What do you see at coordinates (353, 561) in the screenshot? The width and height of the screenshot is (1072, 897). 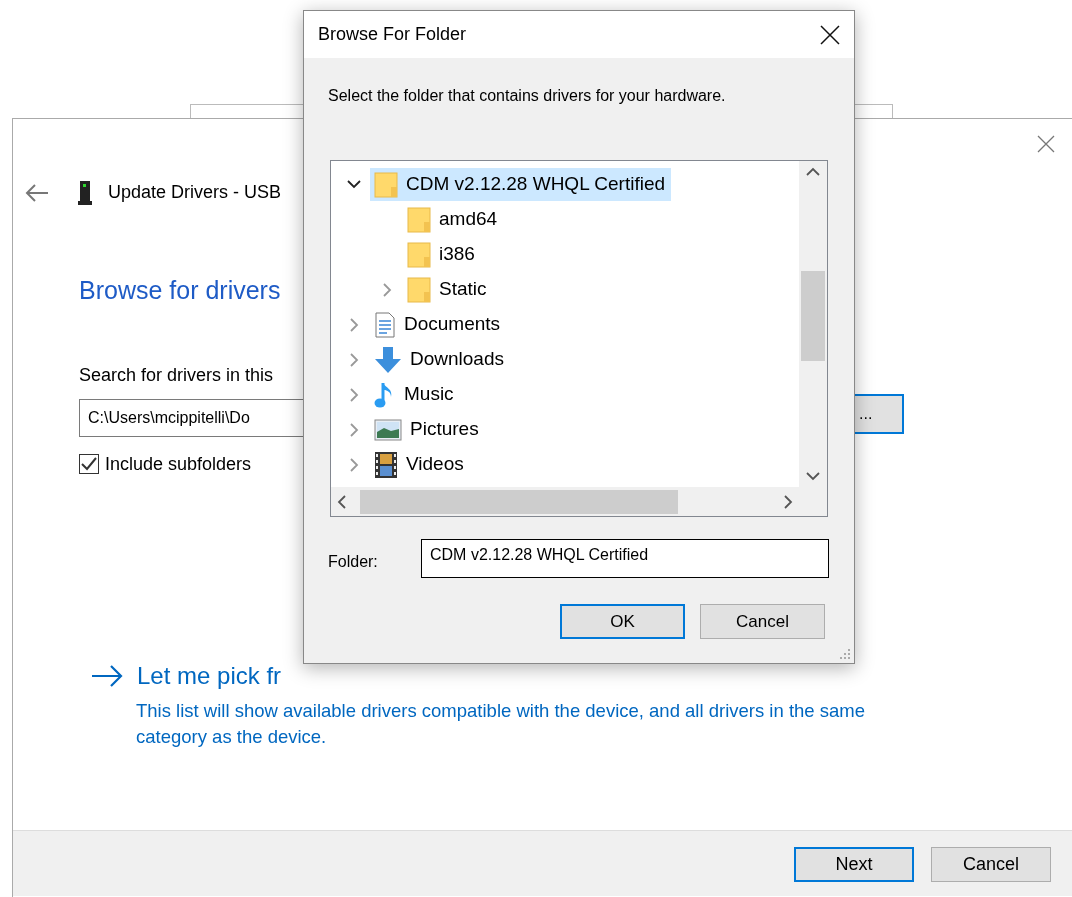 I see `folder-label: Folder:` at bounding box center [353, 561].